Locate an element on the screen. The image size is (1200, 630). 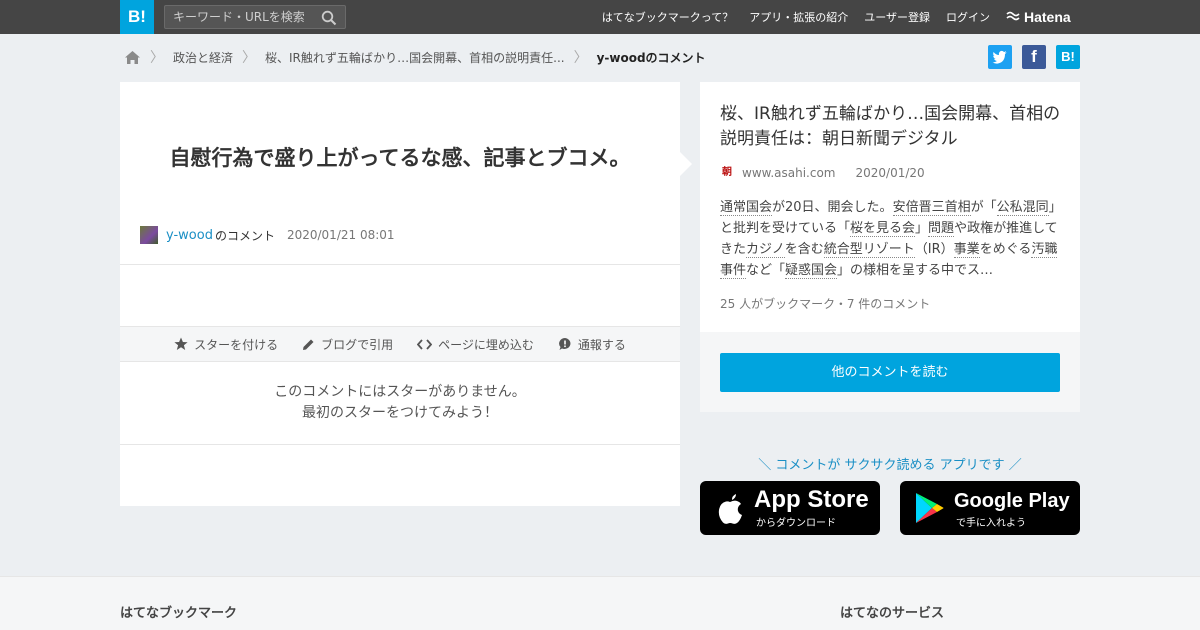
keyword-link: 統合型リゾート is located at coordinates (869, 250).